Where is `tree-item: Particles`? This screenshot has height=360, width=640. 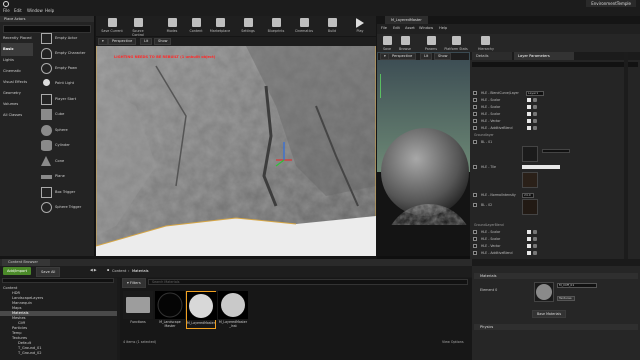
tree-item: Particles is located at coordinates (19, 328).